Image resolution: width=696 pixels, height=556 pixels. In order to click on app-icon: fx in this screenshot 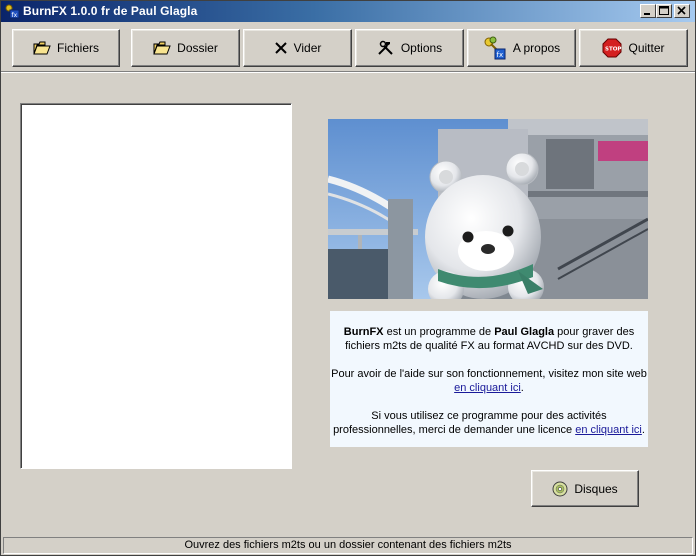, I will do `click(12, 11)`.